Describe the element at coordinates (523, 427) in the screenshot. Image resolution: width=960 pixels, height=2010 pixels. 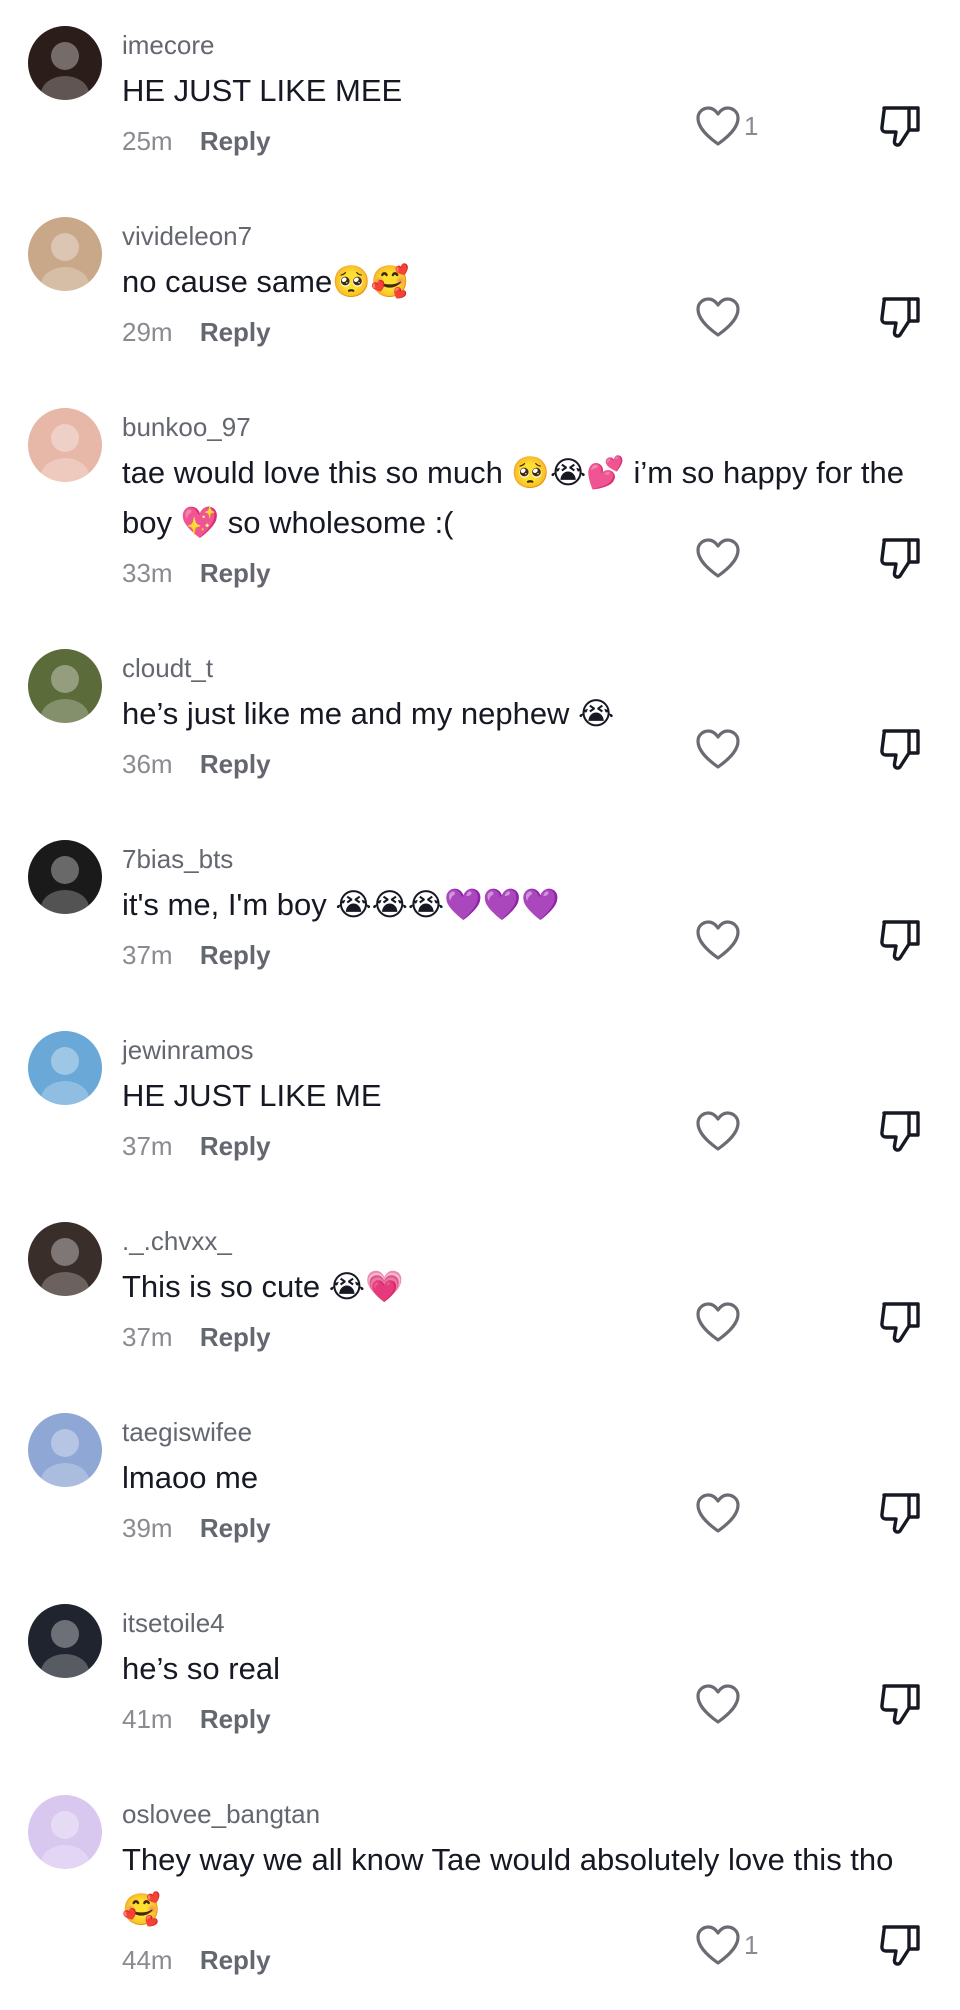
I see `comment-username: bunkoo_97` at that location.